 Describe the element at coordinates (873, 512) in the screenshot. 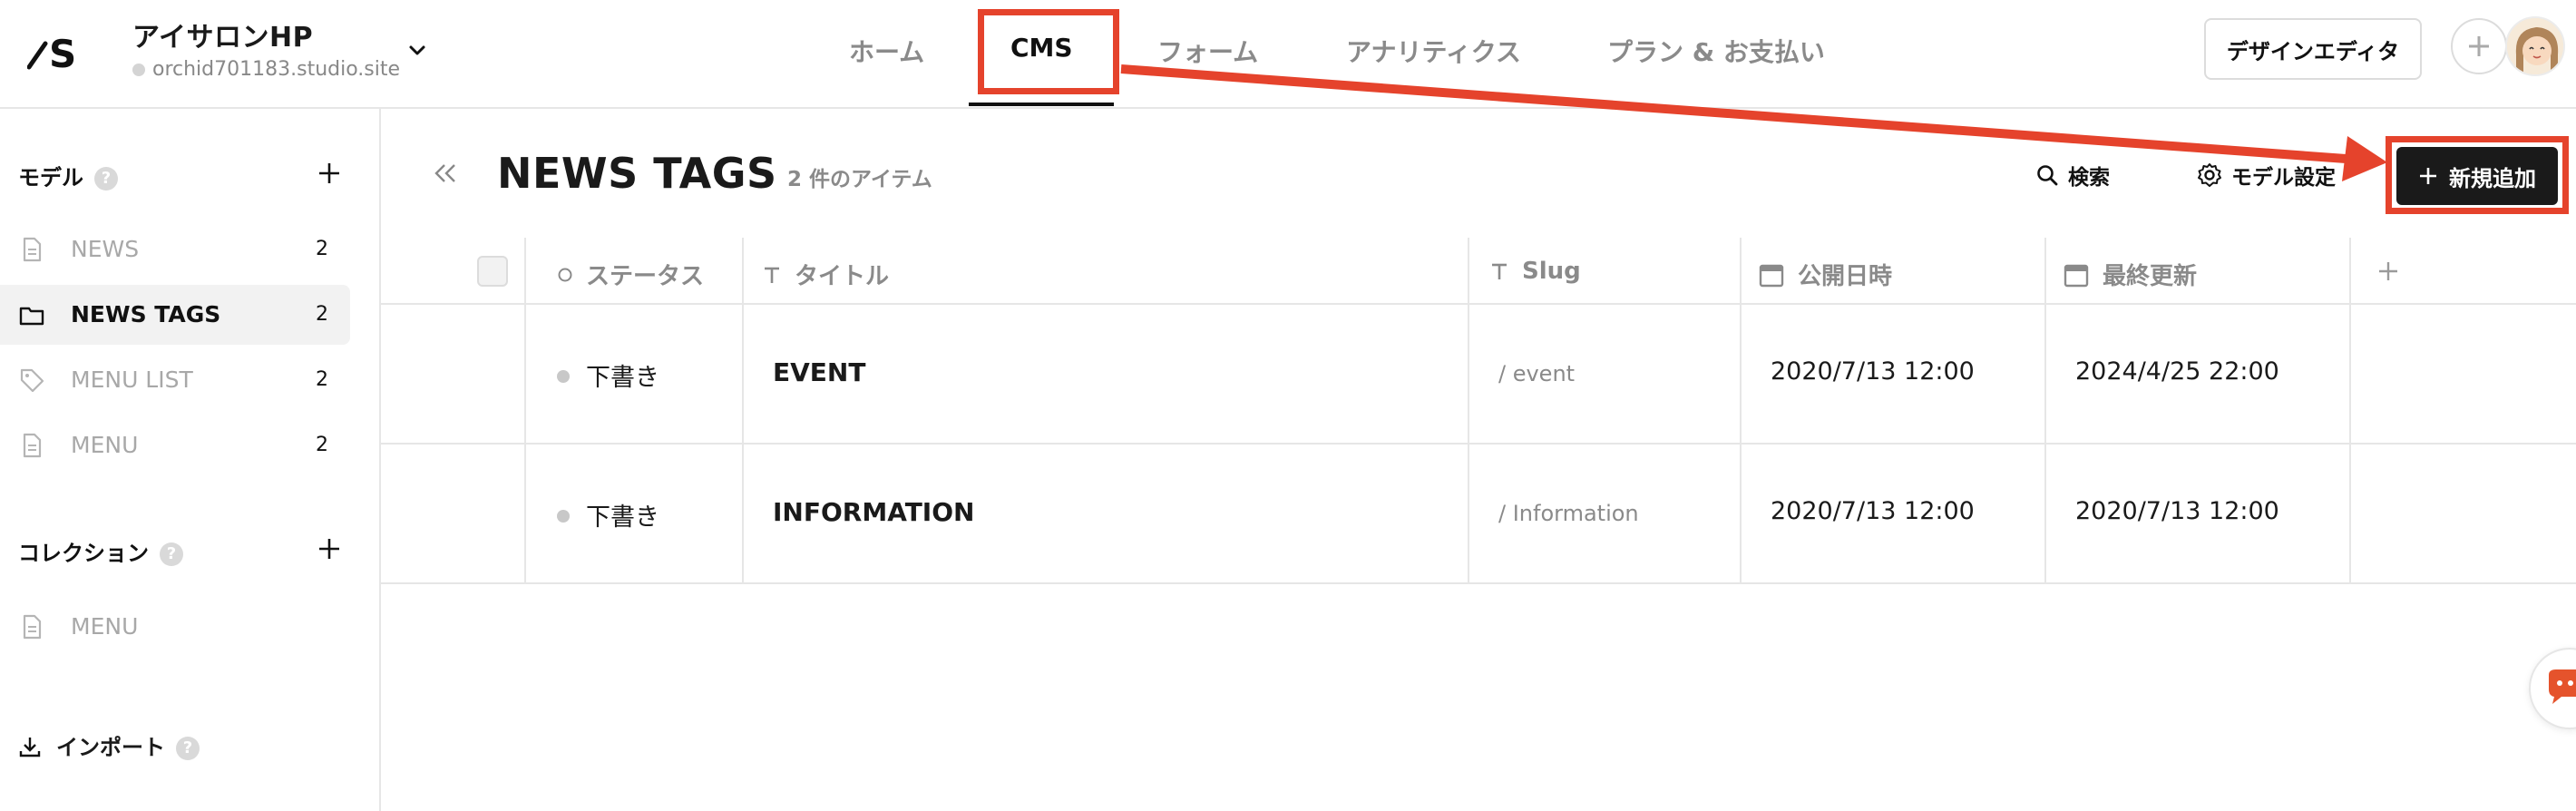

I see `title-cell: INFORMATION` at that location.